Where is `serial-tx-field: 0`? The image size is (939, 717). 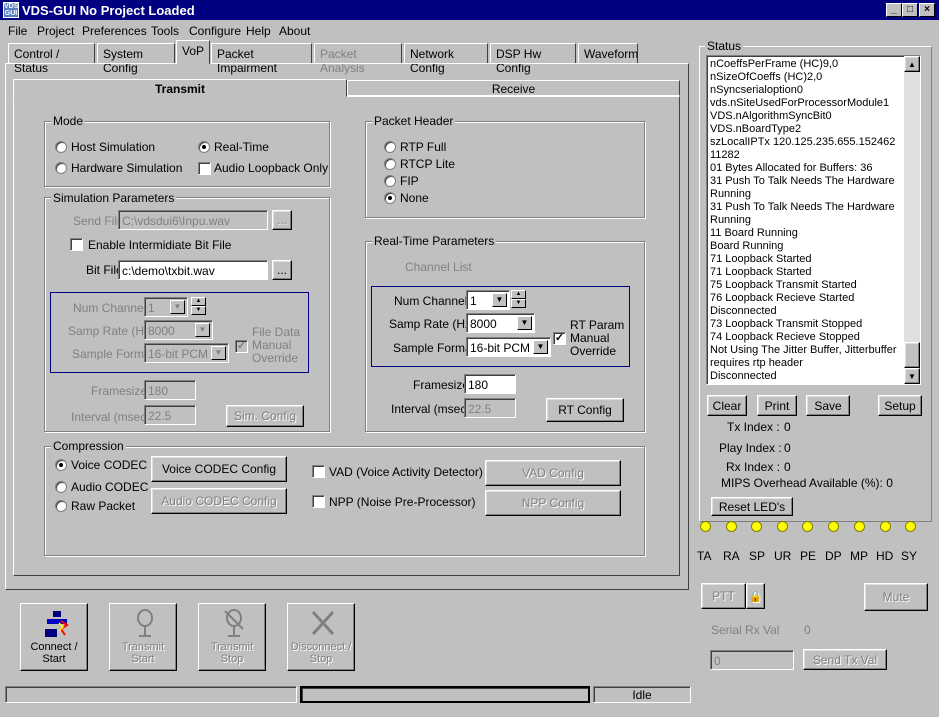
serial-tx-field: 0 is located at coordinates (752, 660).